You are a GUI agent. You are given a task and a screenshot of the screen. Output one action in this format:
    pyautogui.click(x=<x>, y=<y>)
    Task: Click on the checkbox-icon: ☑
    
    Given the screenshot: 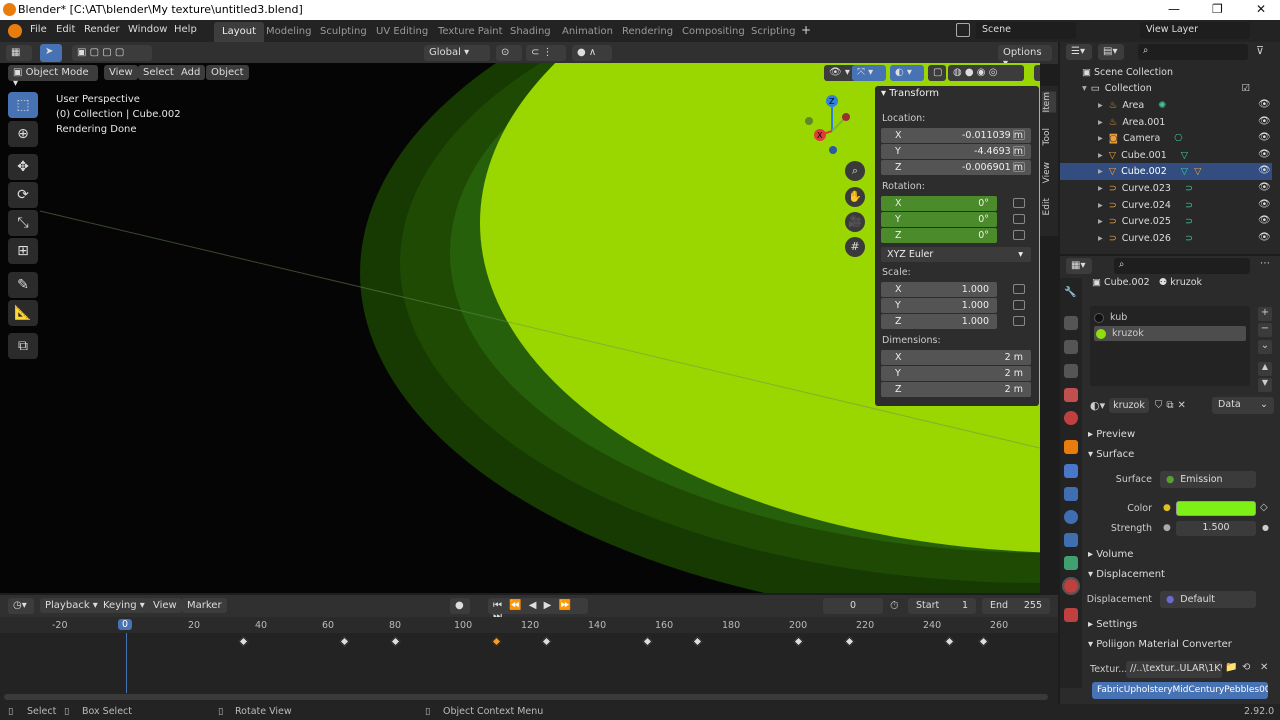 What is the action you would take?
    pyautogui.click(x=1245, y=88)
    